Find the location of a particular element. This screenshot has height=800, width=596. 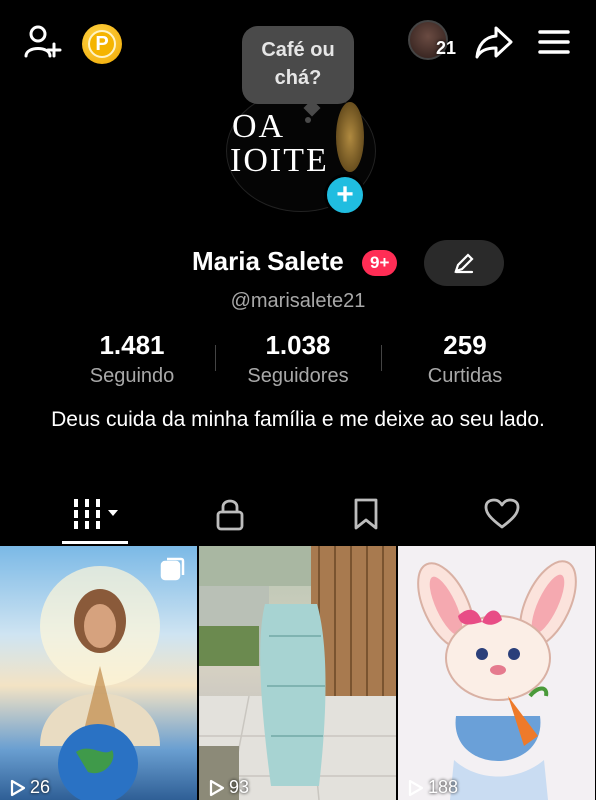

tab-private is located at coordinates (230, 514).